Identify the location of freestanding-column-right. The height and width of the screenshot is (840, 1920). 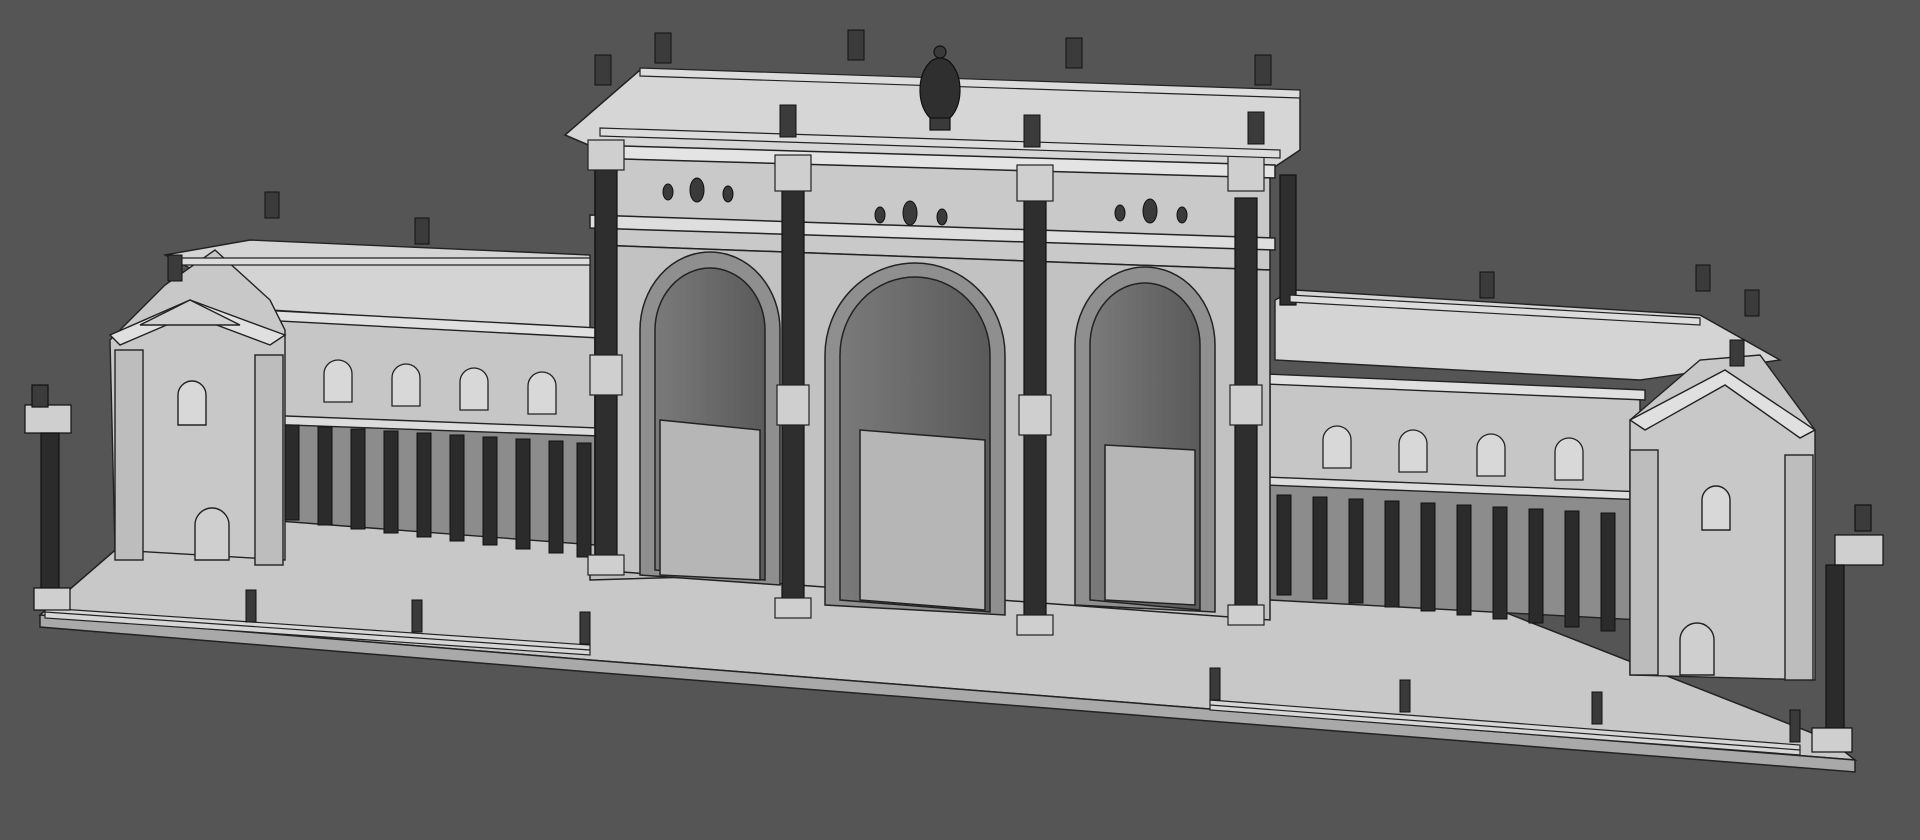
(1847, 628).